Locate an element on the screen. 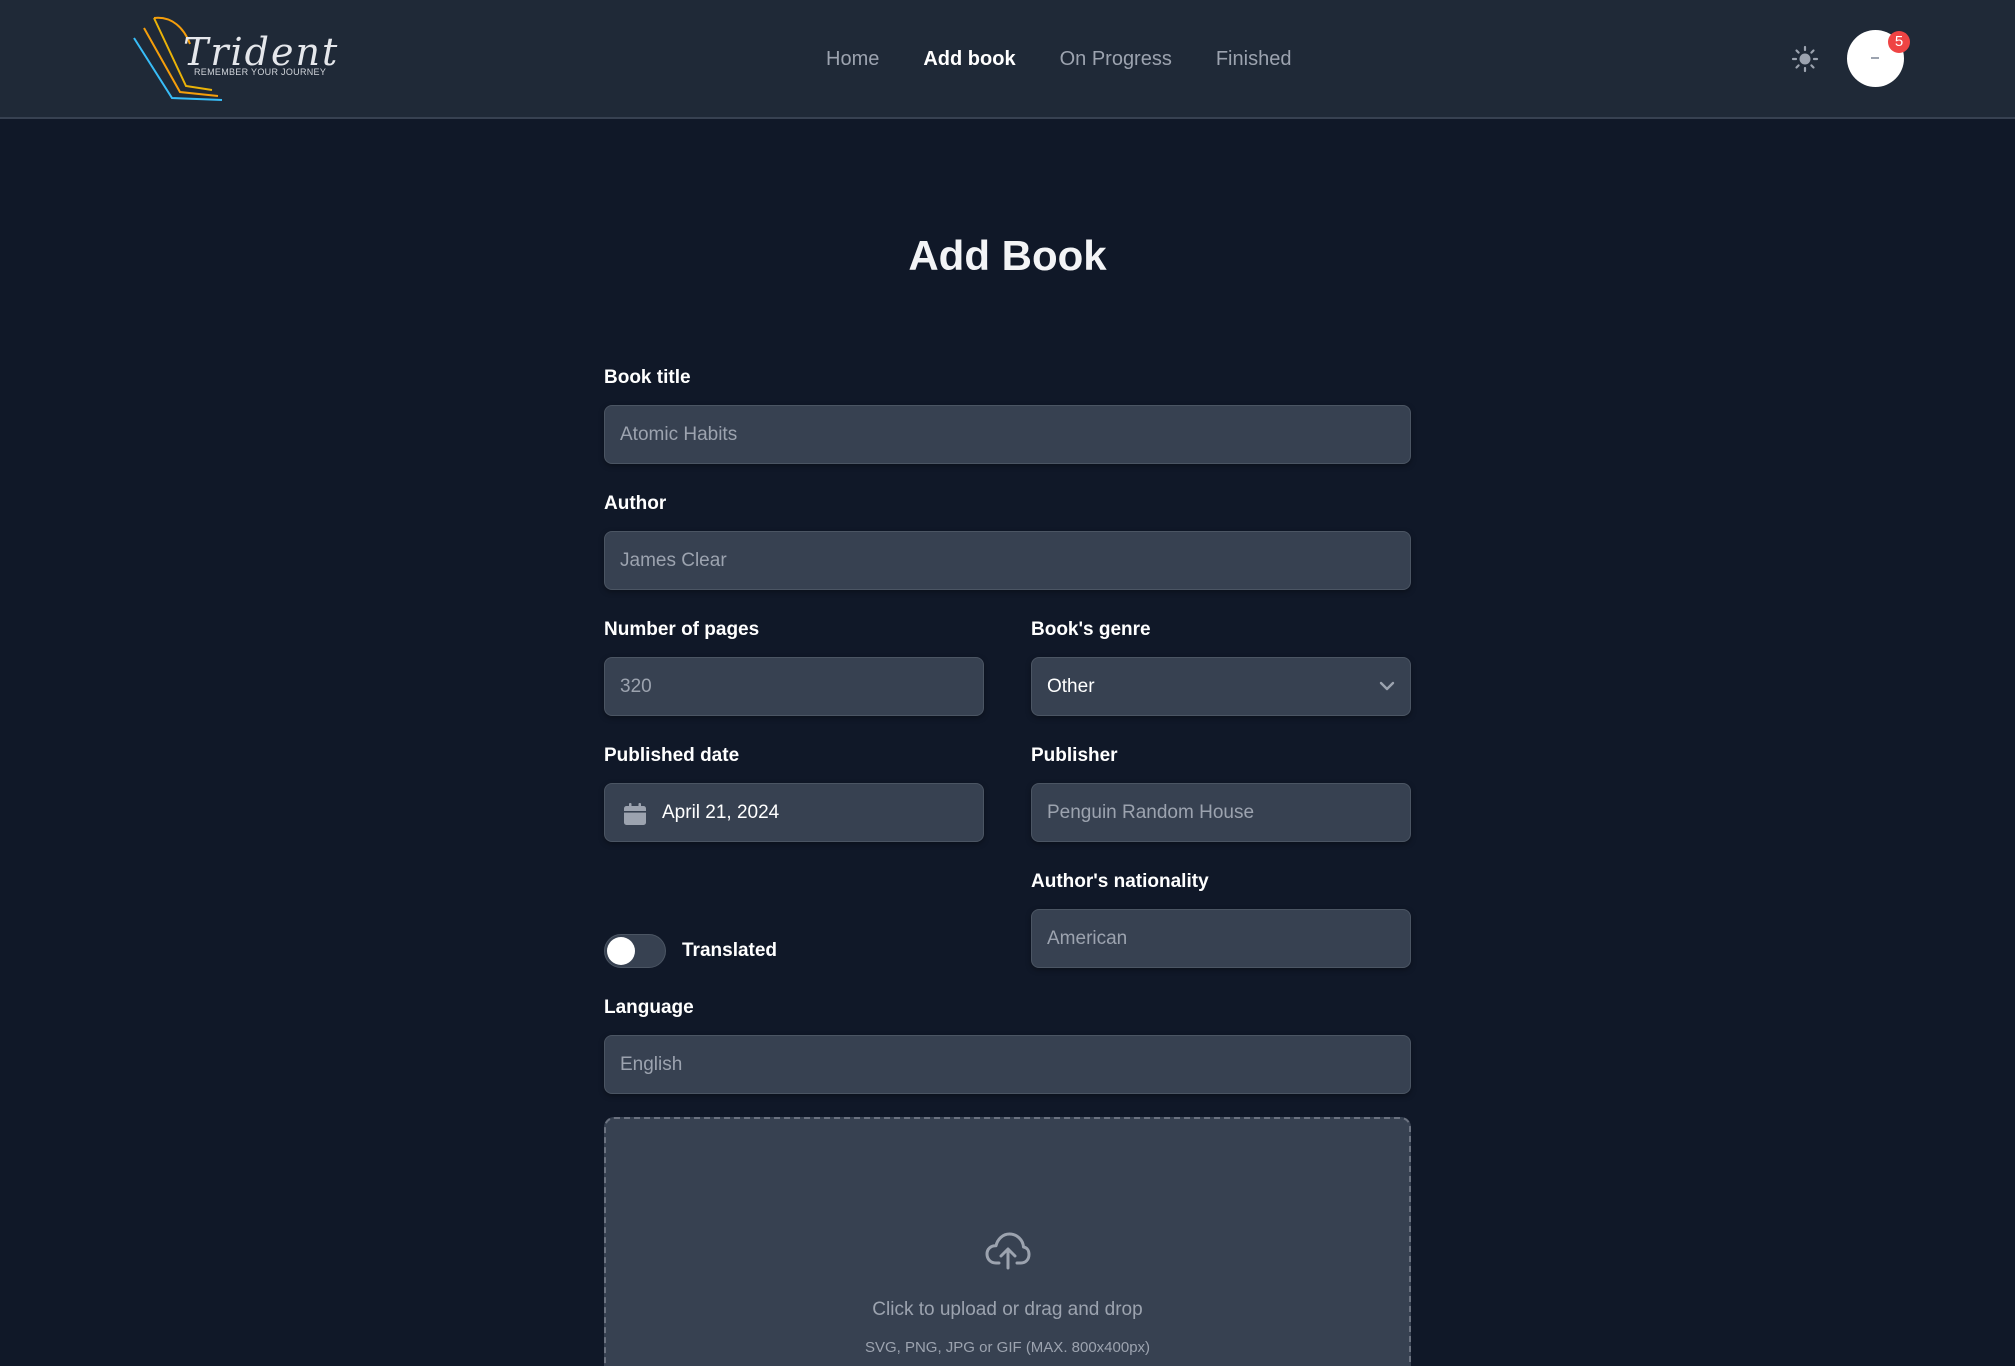 The image size is (2015, 1366). book-title-input is located at coordinates (1007, 434).